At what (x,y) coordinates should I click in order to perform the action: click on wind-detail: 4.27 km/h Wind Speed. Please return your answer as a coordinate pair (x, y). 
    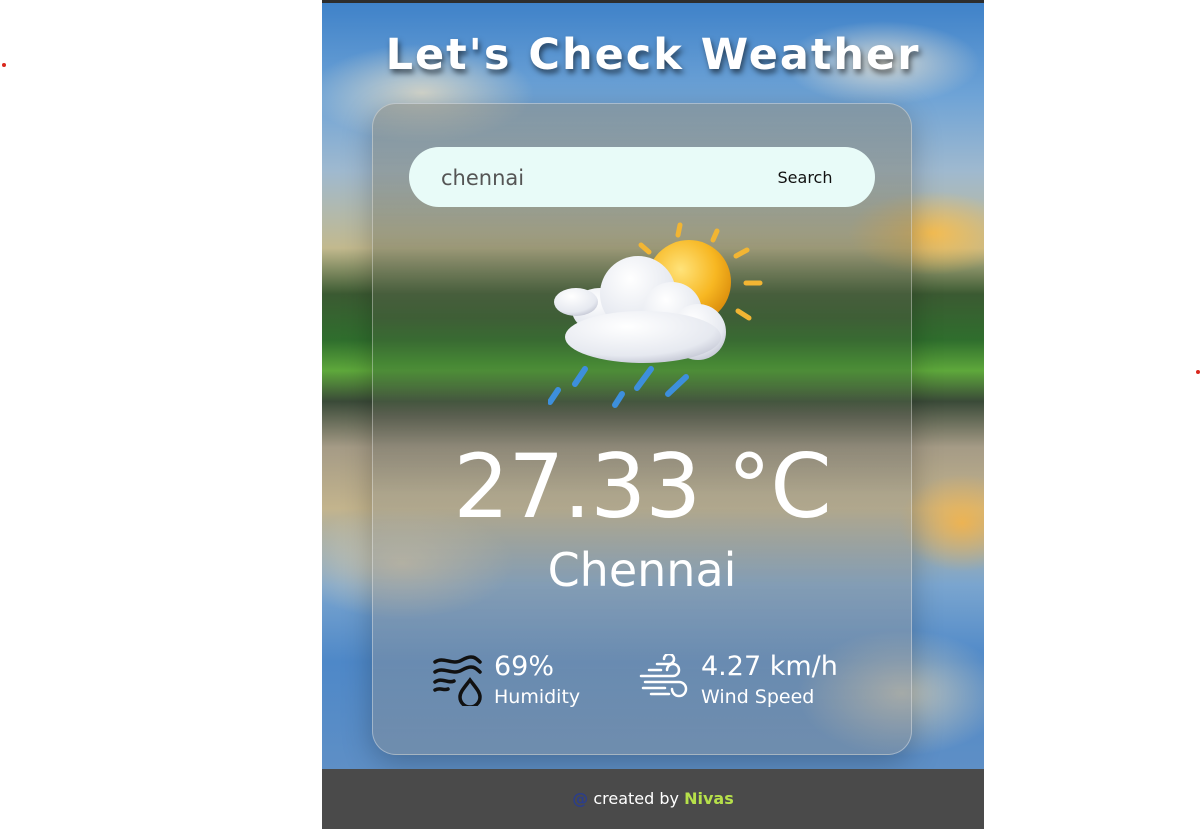
    Looking at the image, I should click on (759, 679).